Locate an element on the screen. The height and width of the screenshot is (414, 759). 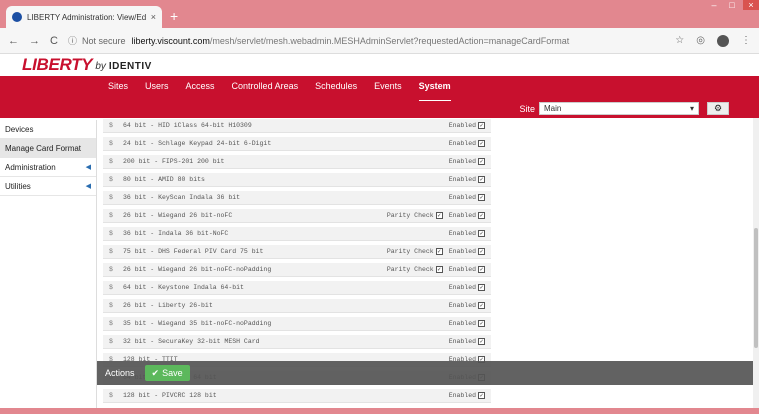
nav-schedules: Schedules is located at coordinates (336, 91).